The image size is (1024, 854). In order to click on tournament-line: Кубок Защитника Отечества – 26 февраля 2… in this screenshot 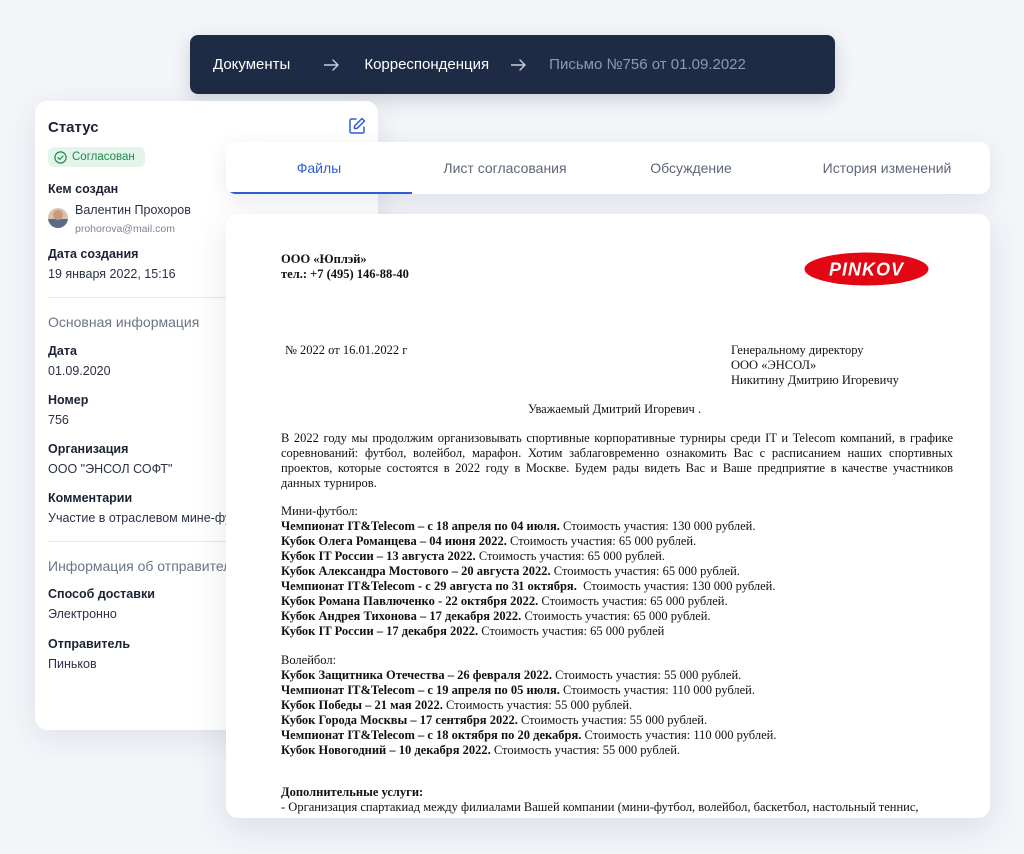, I will do `click(511, 675)`.